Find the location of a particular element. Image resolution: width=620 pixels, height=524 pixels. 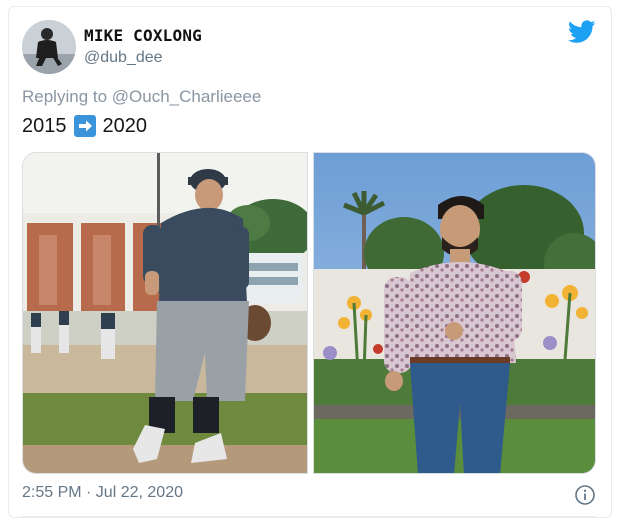

tweet-text: 2015 2020 is located at coordinates (84, 126).